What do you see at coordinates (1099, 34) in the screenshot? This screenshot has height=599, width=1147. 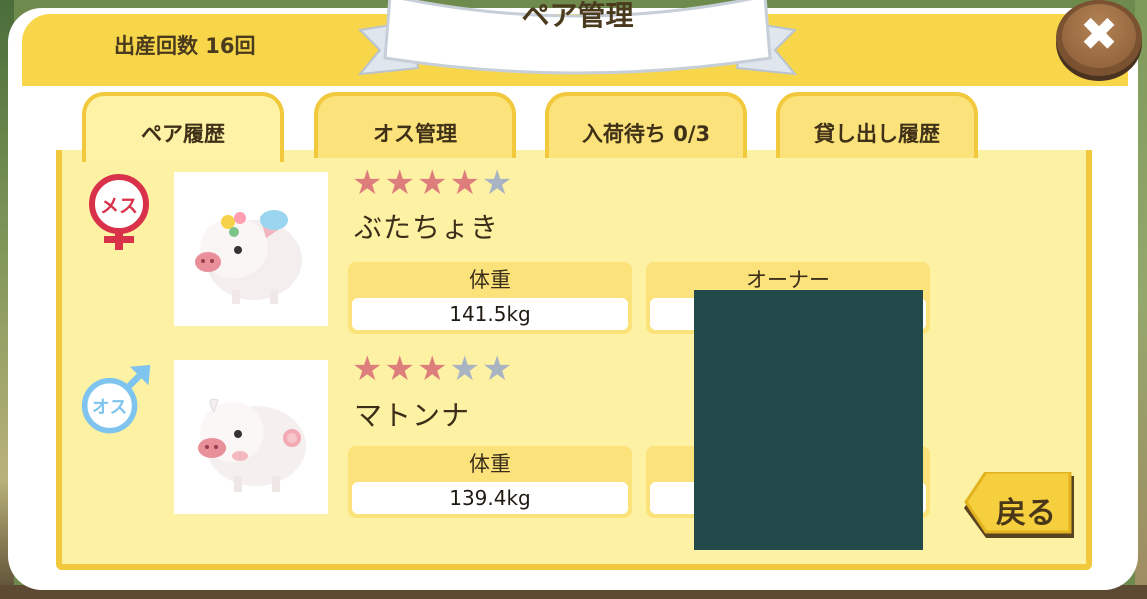 I see `close-icon: ✖` at bounding box center [1099, 34].